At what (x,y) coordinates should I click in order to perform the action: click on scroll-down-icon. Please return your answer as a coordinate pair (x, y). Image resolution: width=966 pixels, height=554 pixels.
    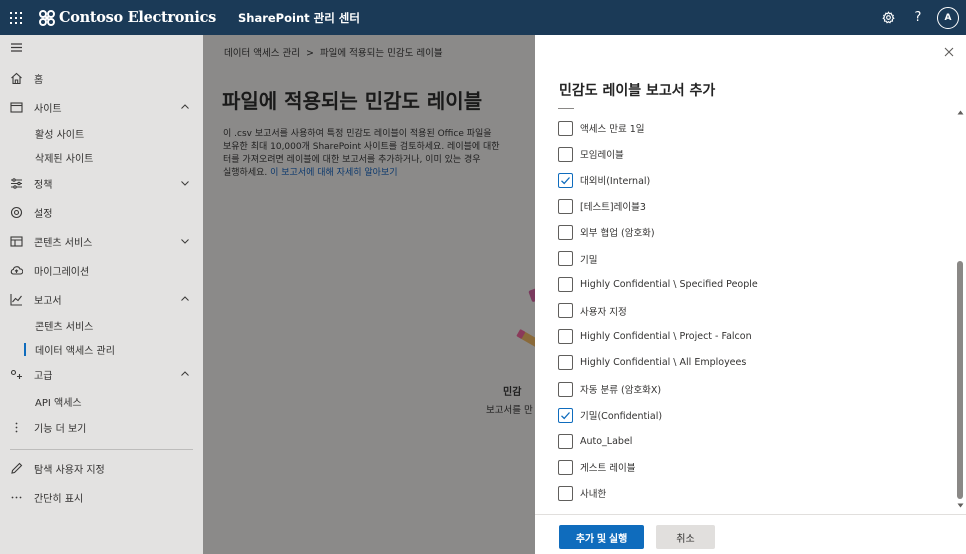
    Looking at the image, I should click on (960, 505).